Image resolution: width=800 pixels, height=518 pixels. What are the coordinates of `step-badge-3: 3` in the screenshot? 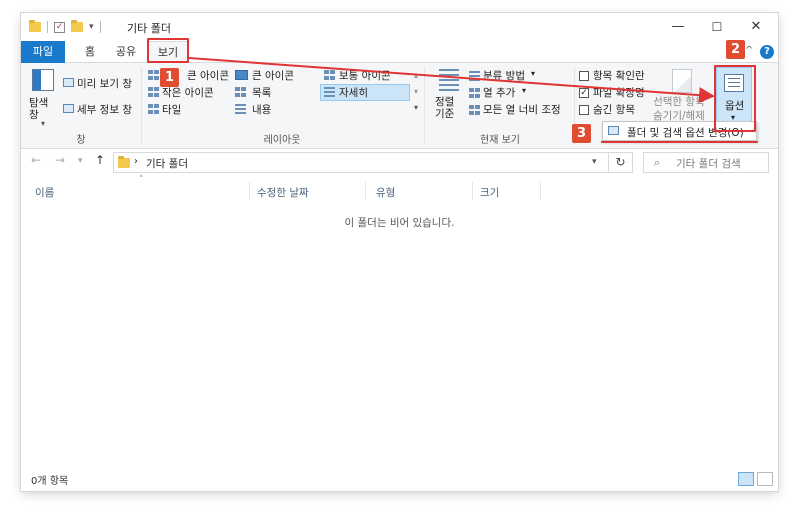 It's located at (581, 133).